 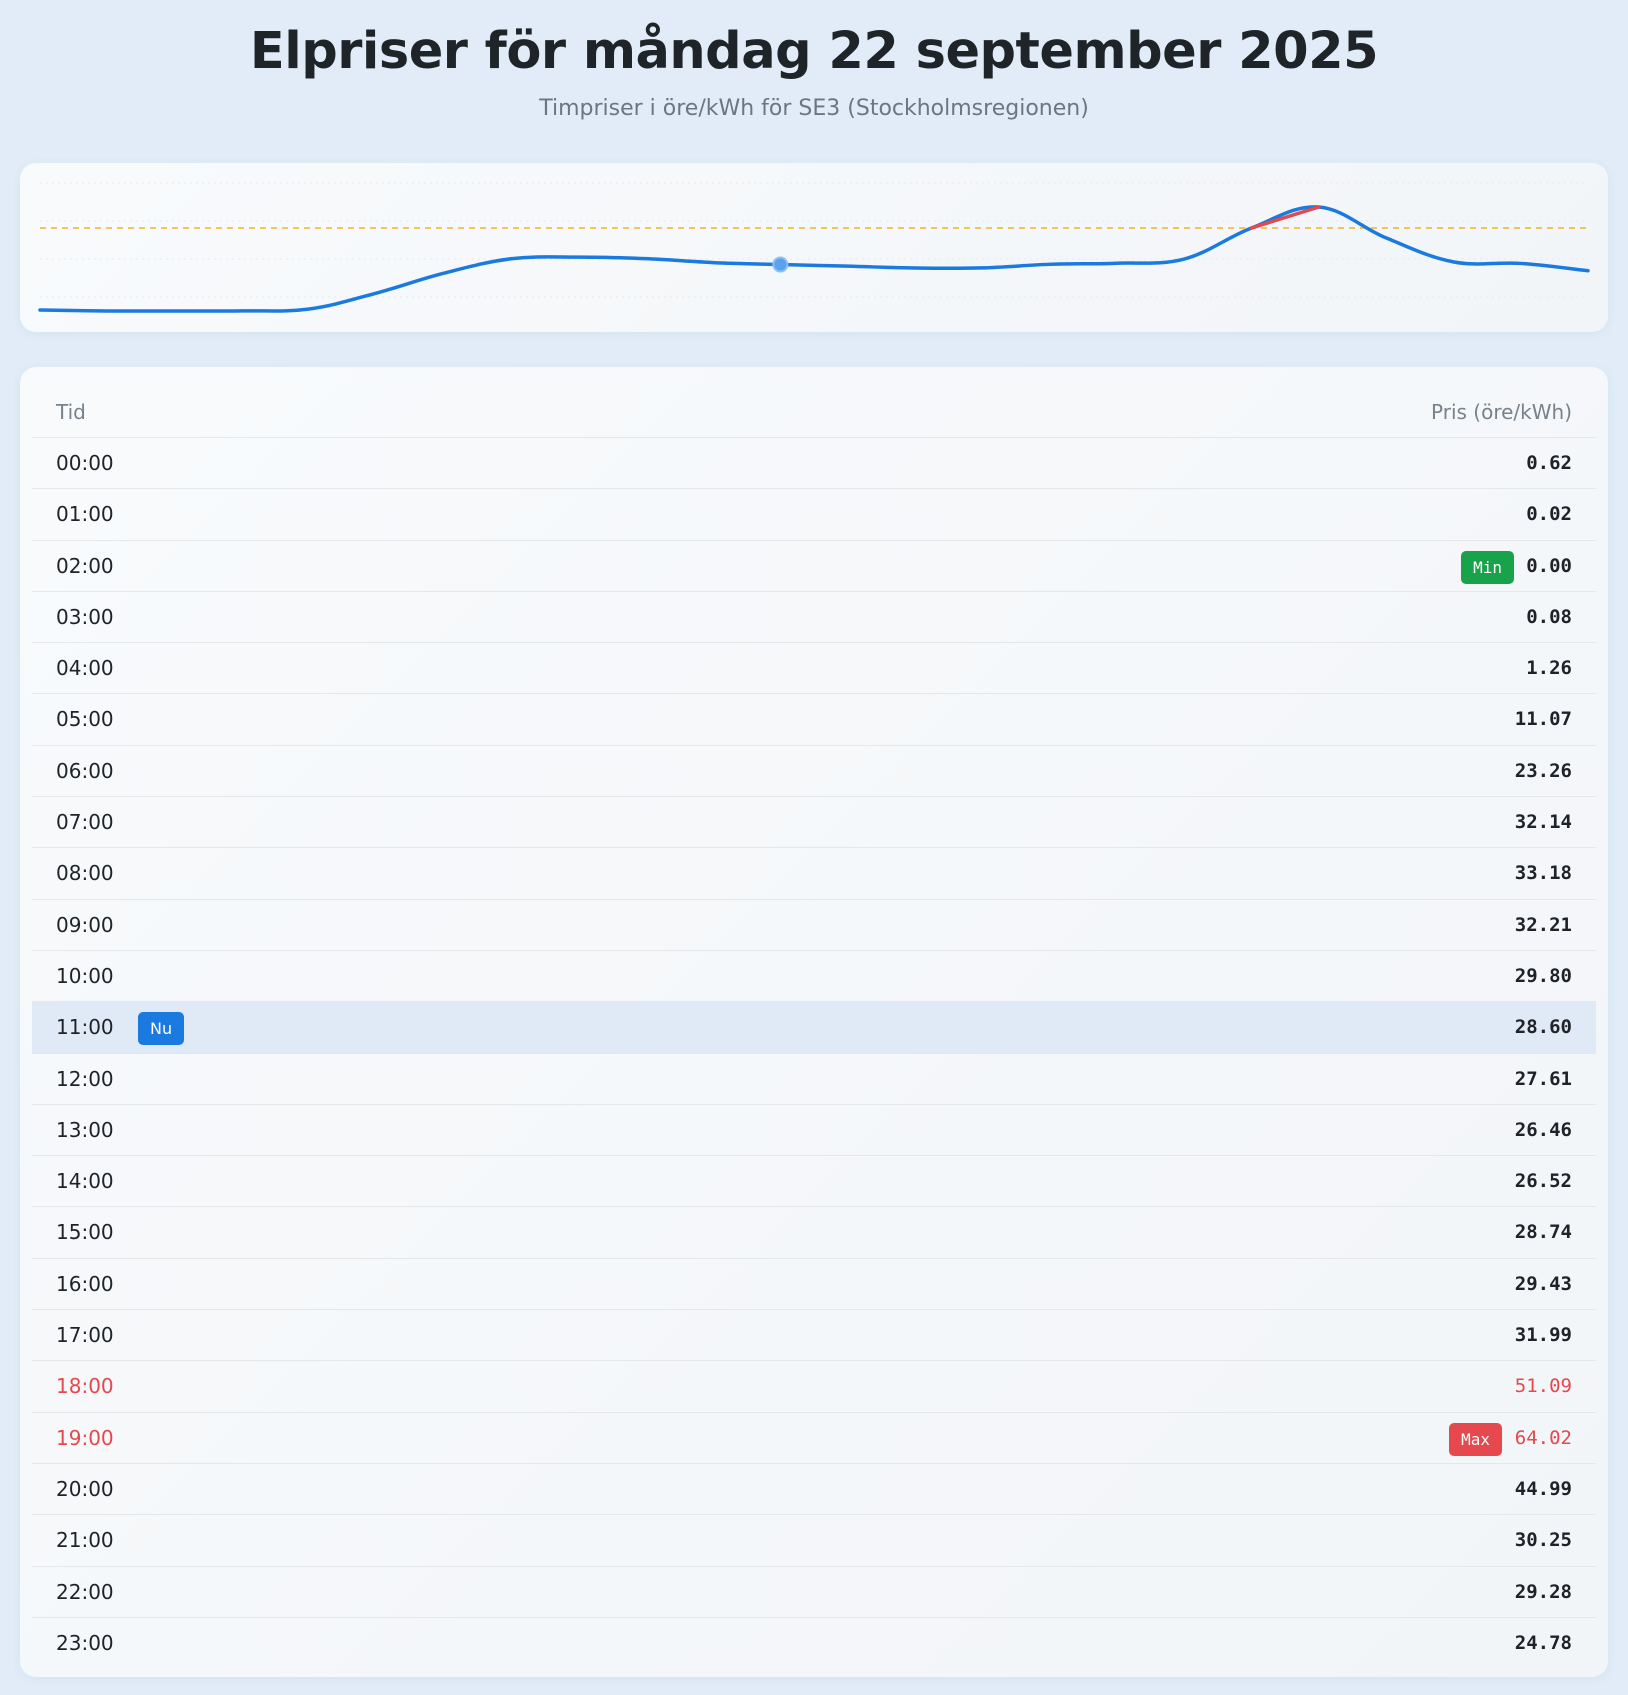 What do you see at coordinates (814, 1182) in the screenshot?
I see `table-row: 14:00 26.52` at bounding box center [814, 1182].